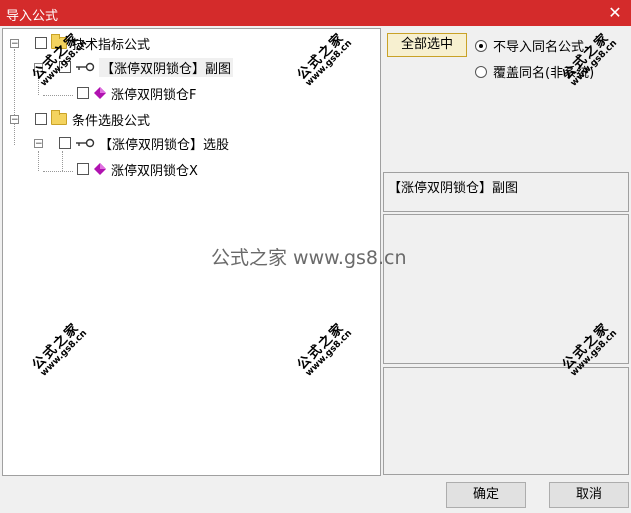 The height and width of the screenshot is (513, 631). Describe the element at coordinates (111, 121) in the screenshot. I see `tree-folder-label: 条件选股公式` at that location.